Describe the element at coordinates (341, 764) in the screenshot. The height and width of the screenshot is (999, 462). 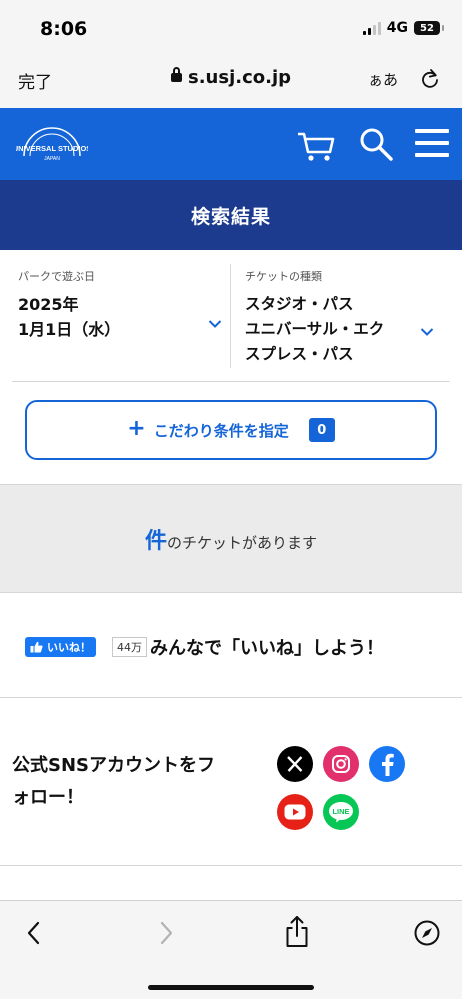
I see `instagram-icon` at that location.